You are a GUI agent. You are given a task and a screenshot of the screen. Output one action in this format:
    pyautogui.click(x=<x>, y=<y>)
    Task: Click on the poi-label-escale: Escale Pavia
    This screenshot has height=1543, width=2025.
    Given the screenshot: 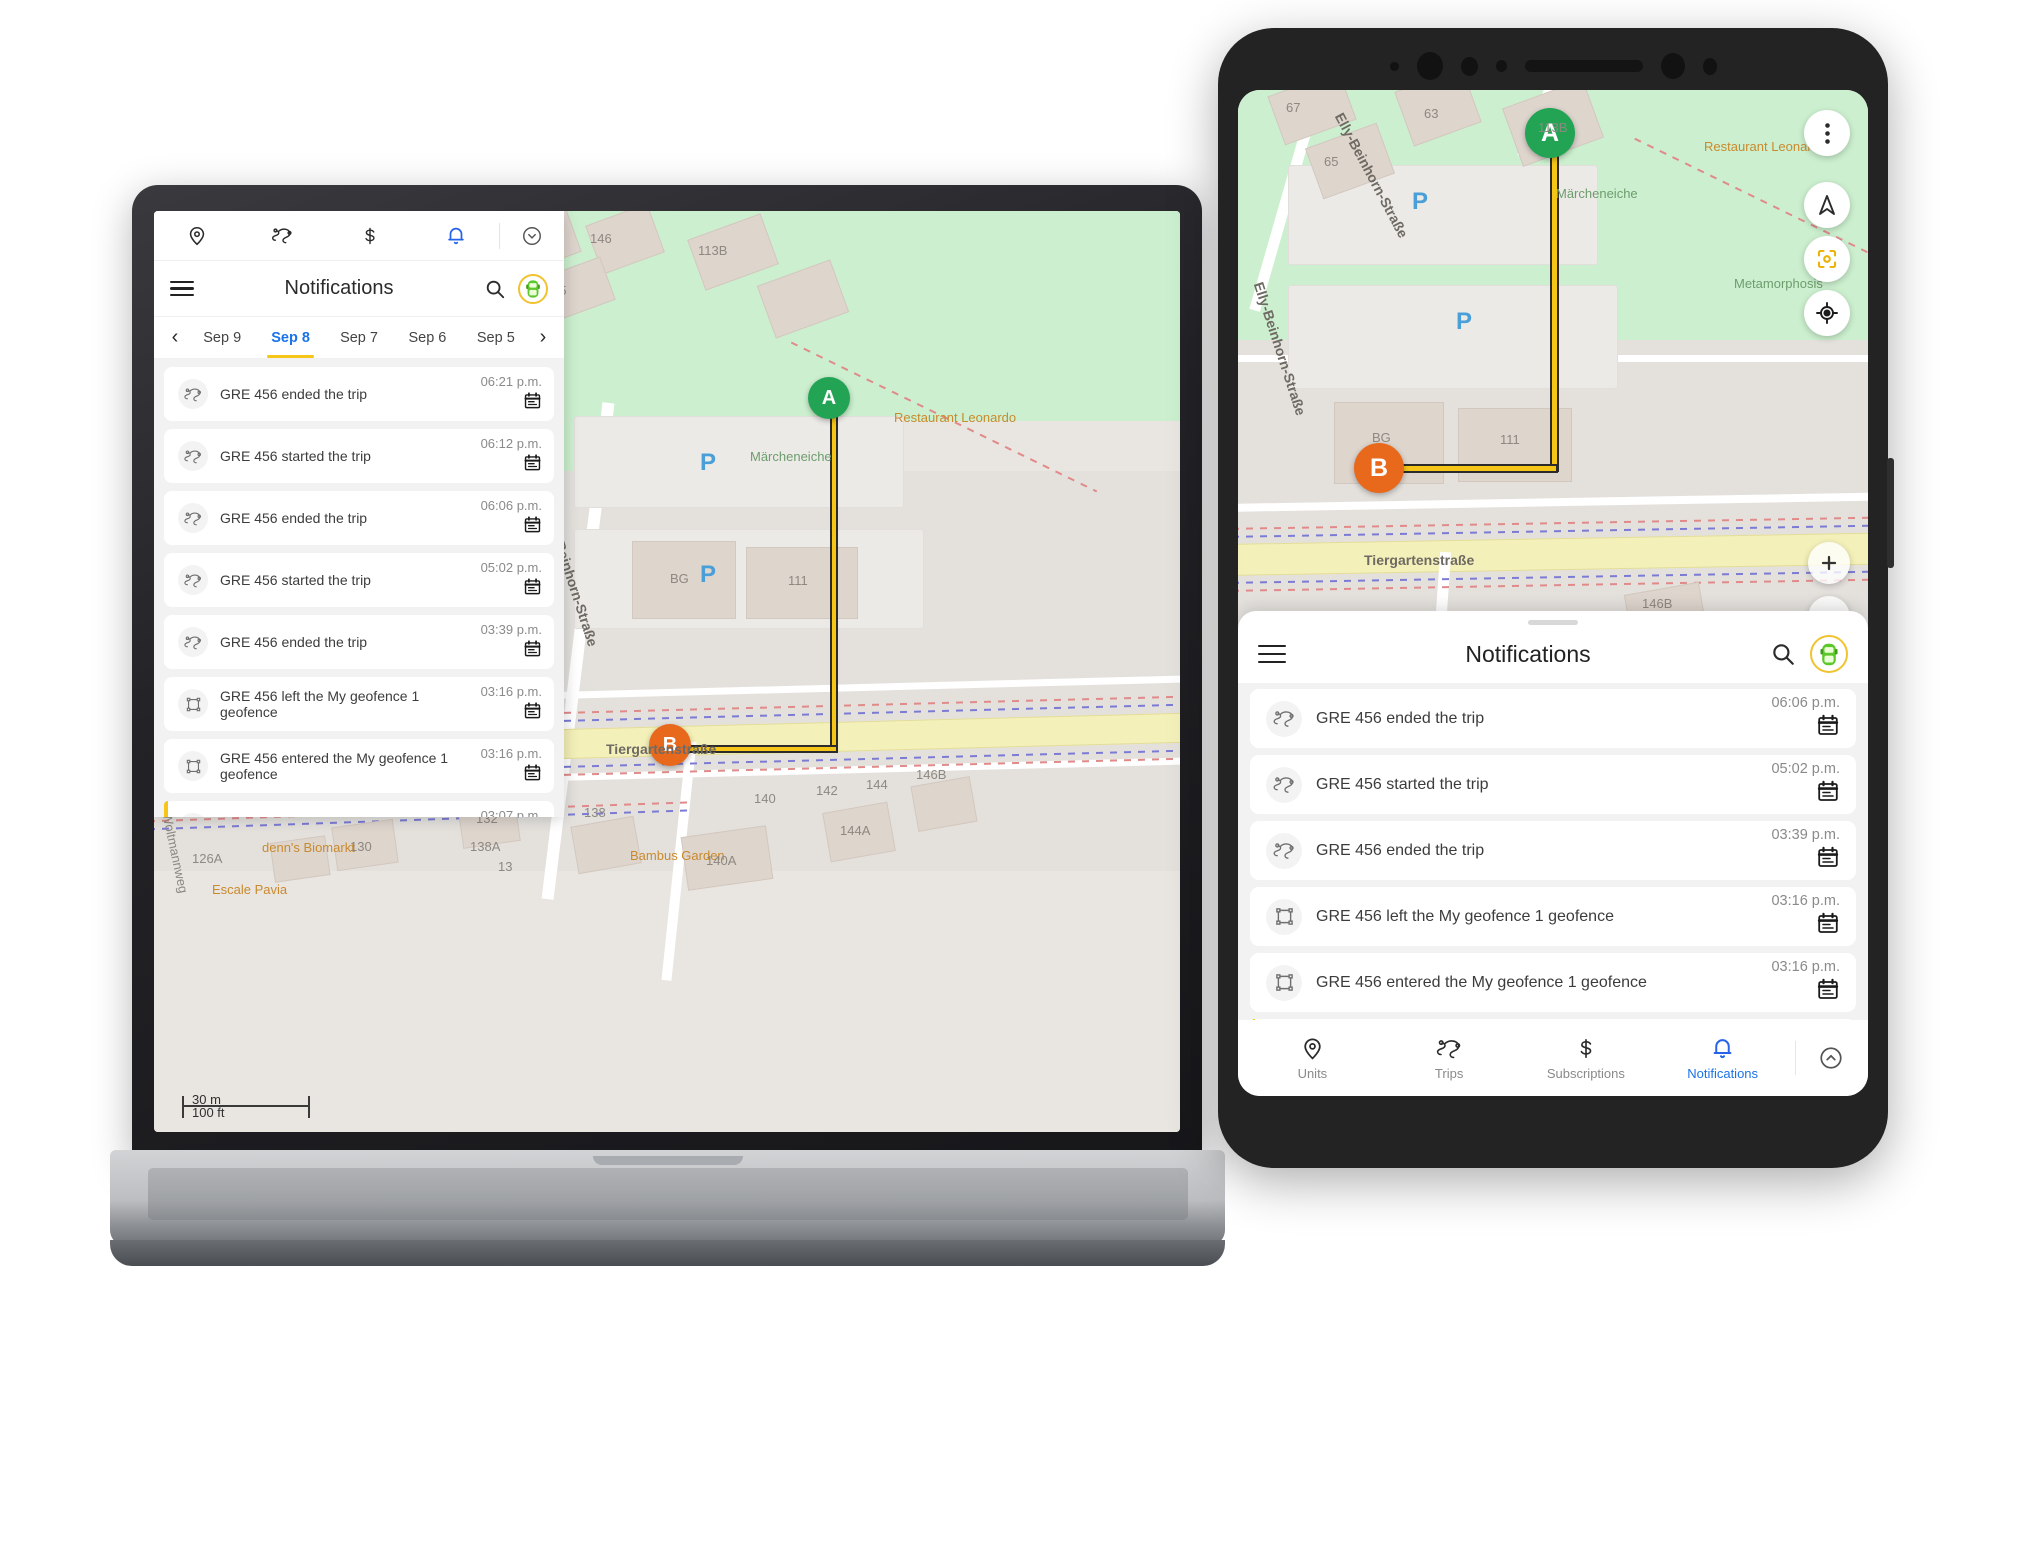 What is the action you would take?
    pyautogui.click(x=250, y=889)
    